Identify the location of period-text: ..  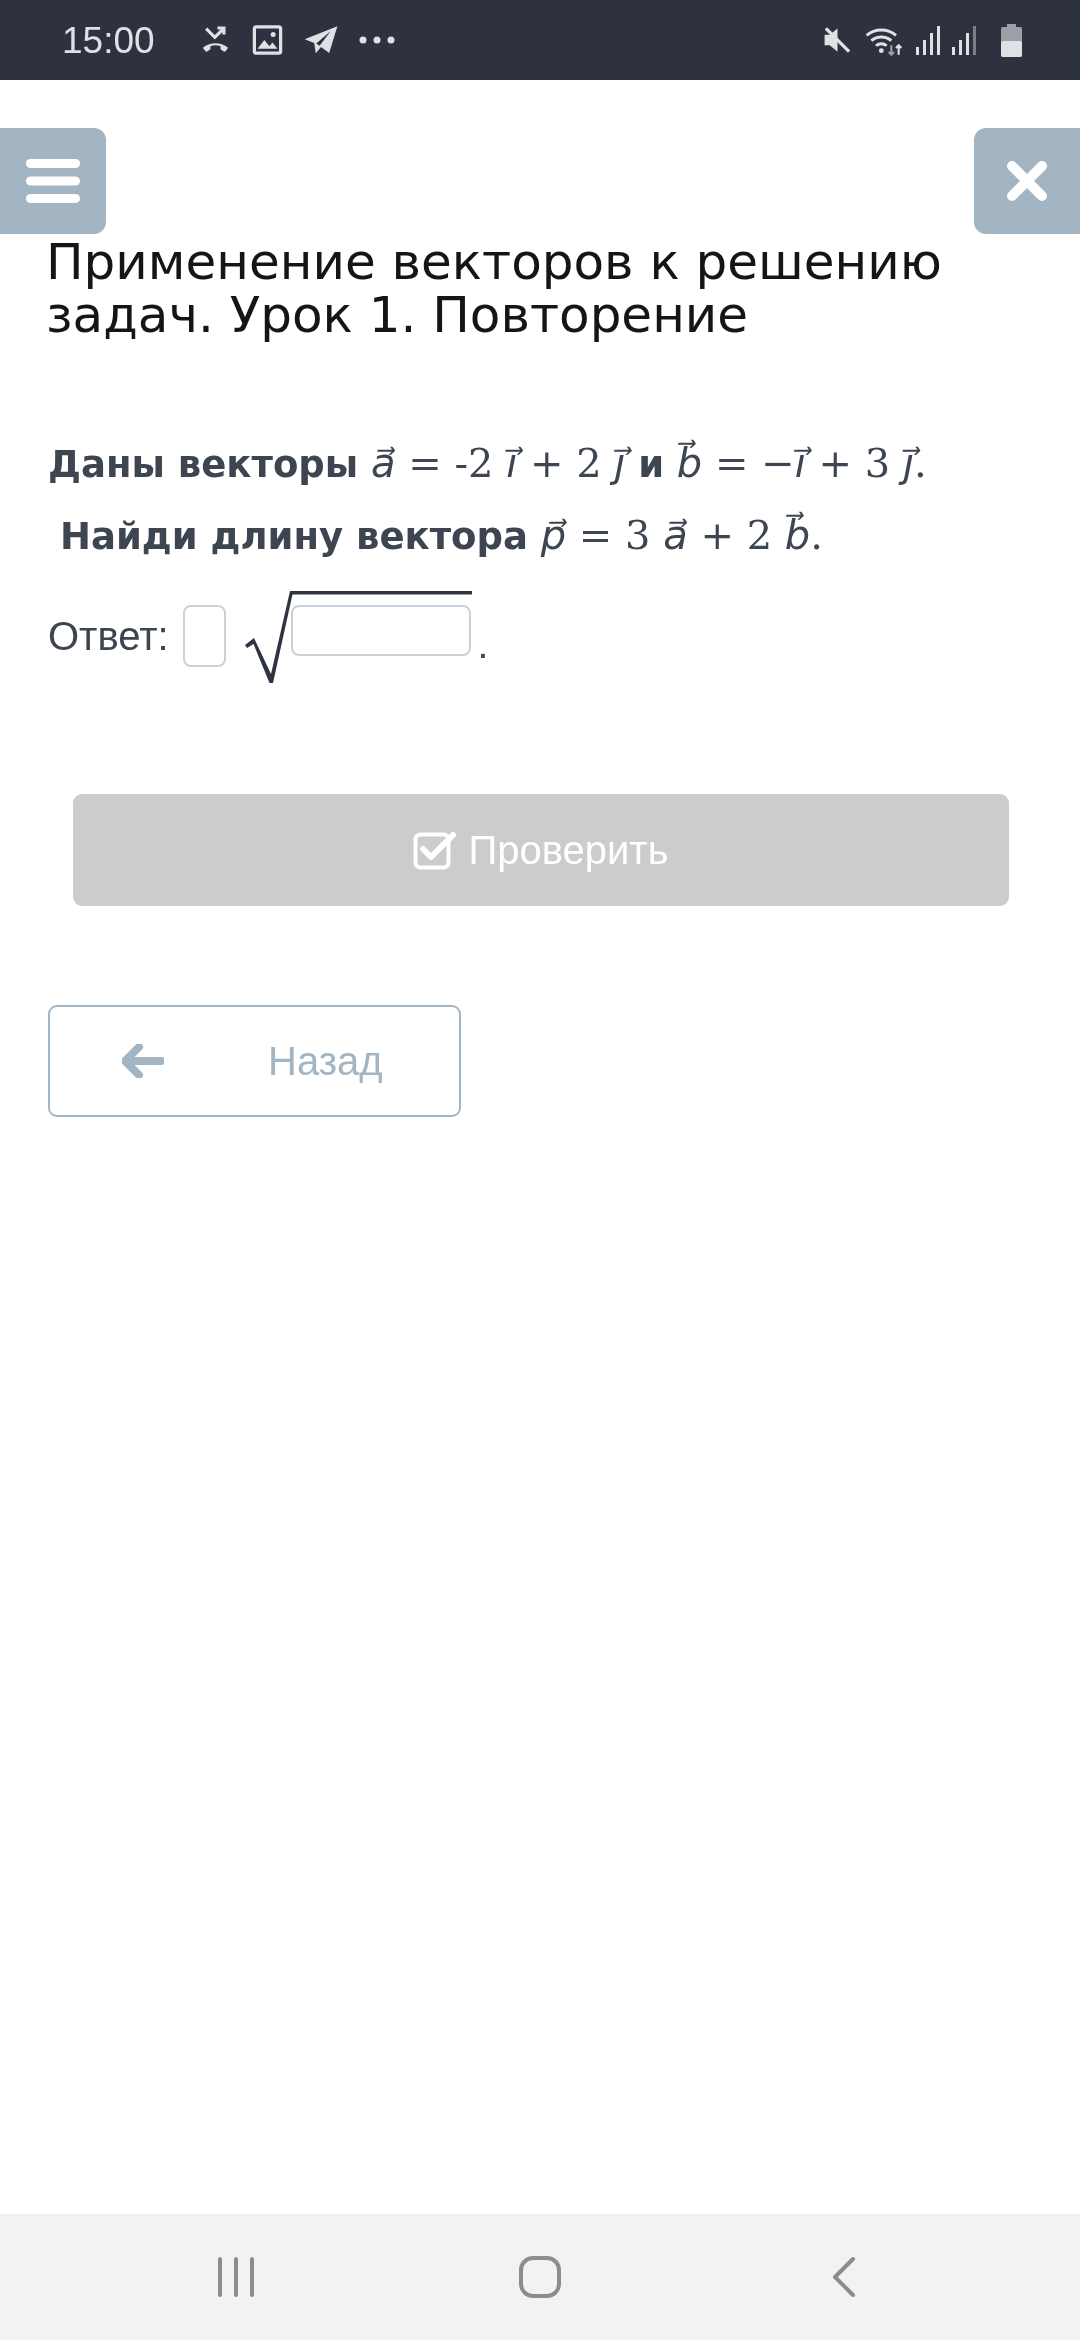
(483, 645).